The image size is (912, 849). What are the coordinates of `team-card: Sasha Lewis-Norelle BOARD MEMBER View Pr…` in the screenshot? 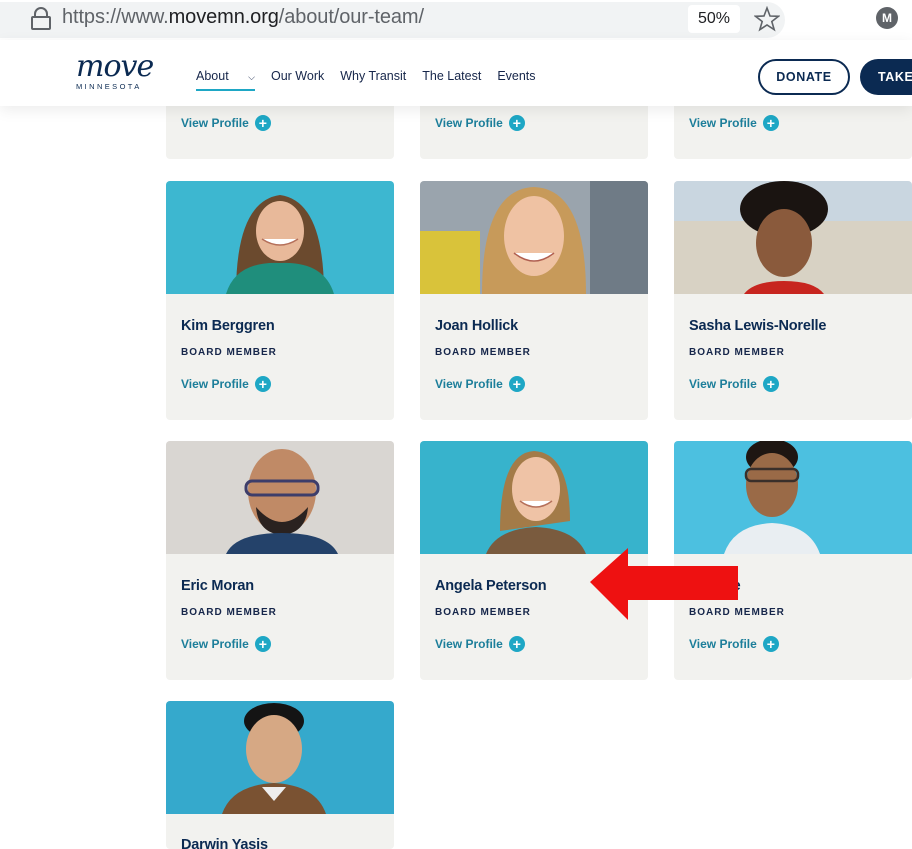 It's located at (793, 300).